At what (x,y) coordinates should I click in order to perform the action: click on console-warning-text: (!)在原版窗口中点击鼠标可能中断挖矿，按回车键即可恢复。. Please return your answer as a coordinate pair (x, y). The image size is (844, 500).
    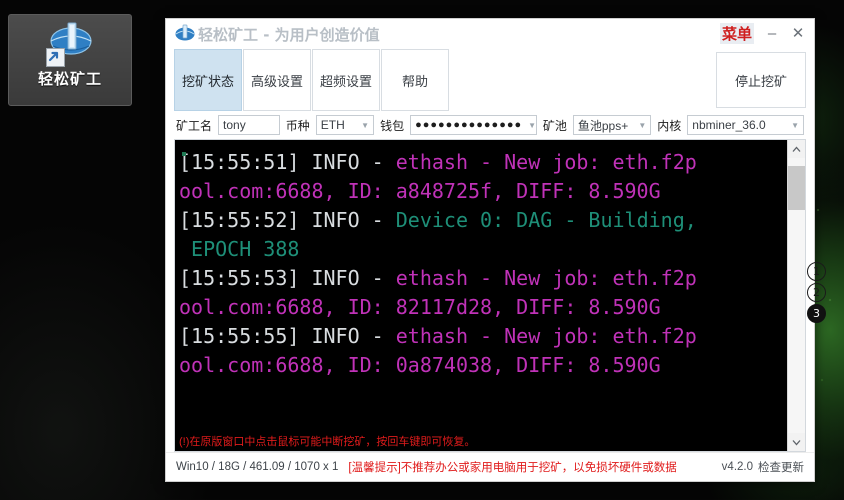
    Looking at the image, I should click on (327, 442).